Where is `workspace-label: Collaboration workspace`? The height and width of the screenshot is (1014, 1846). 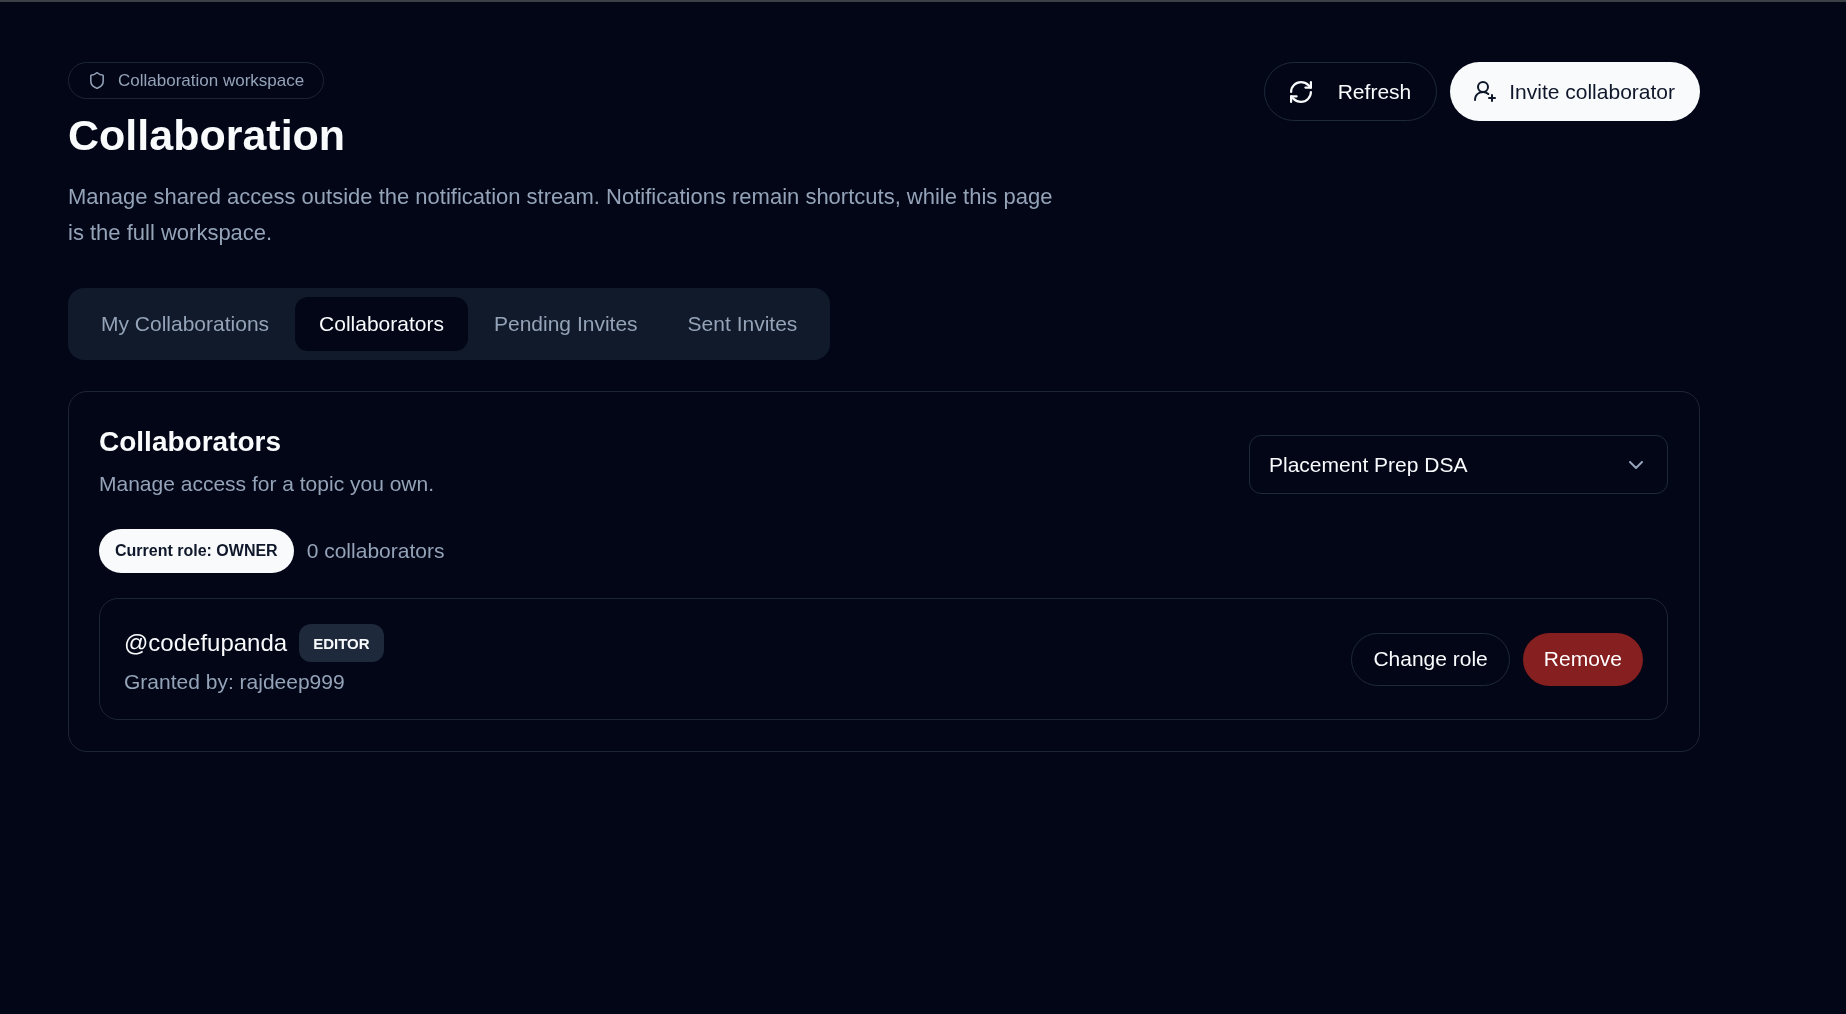 workspace-label: Collaboration workspace is located at coordinates (211, 80).